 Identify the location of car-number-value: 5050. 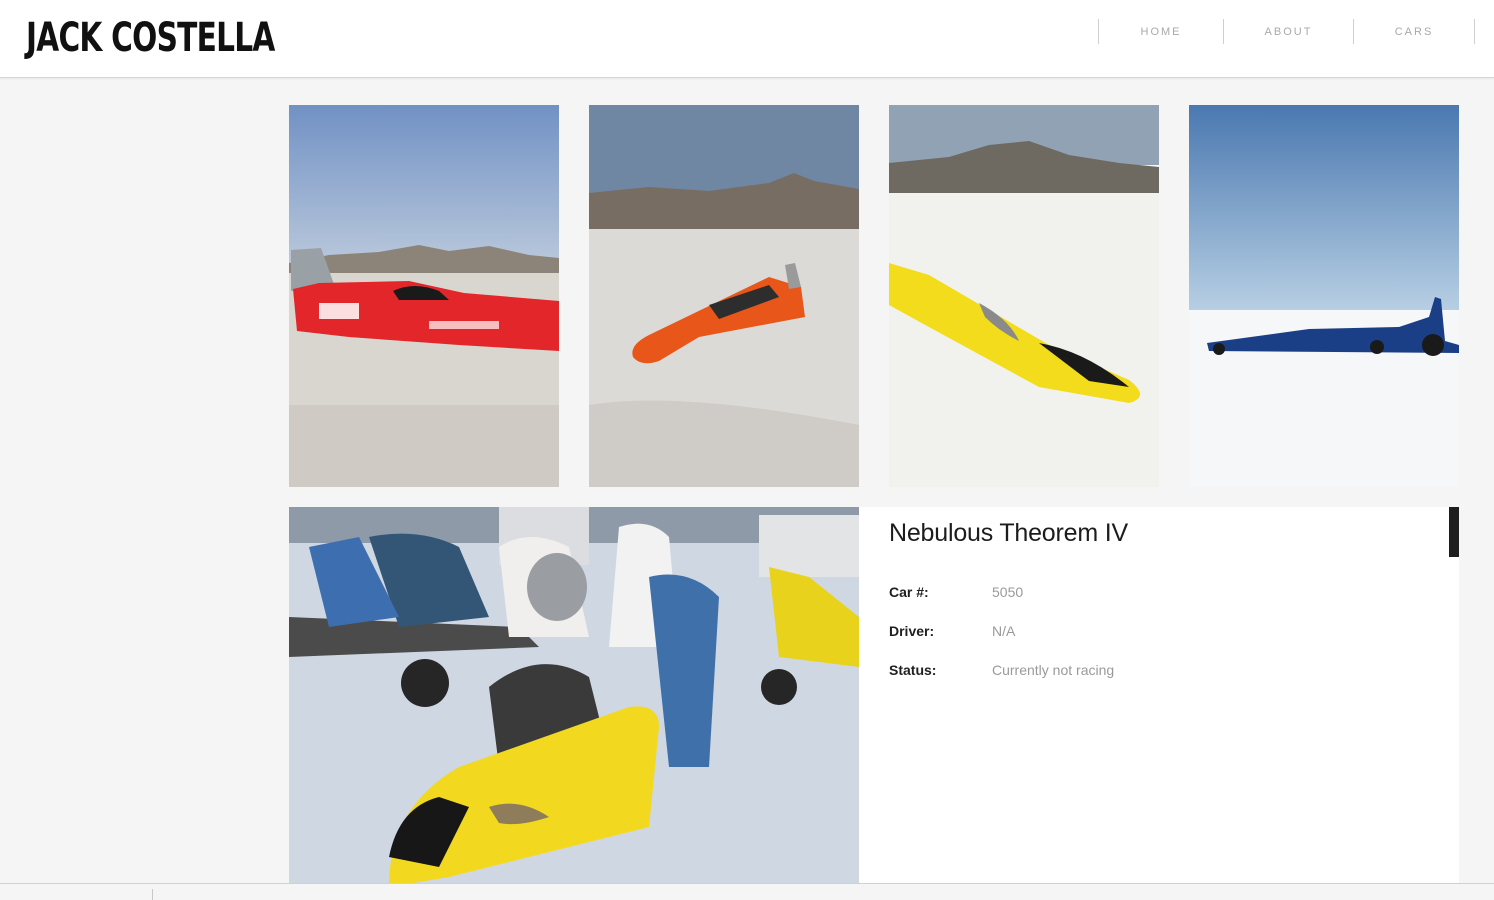
(1008, 592).